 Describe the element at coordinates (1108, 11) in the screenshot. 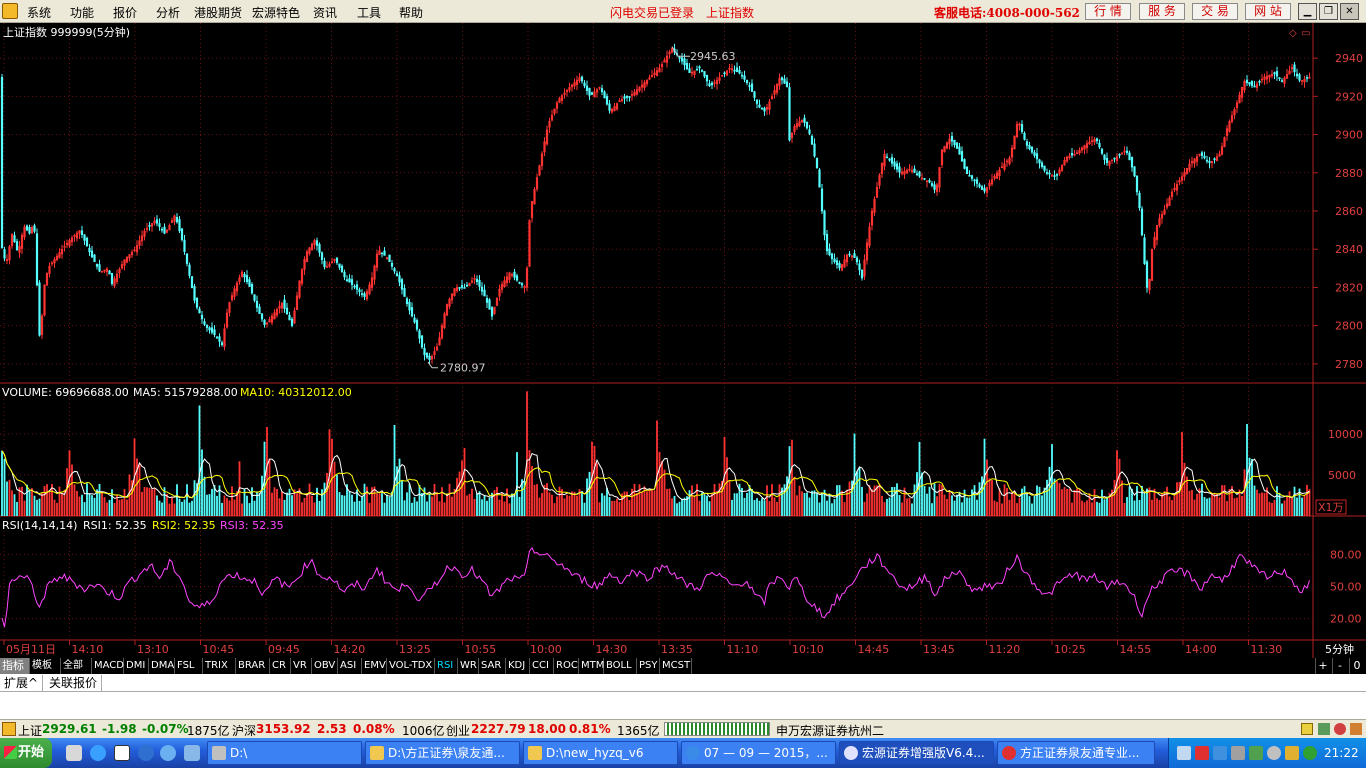

I see `market-button: 行 情` at that location.